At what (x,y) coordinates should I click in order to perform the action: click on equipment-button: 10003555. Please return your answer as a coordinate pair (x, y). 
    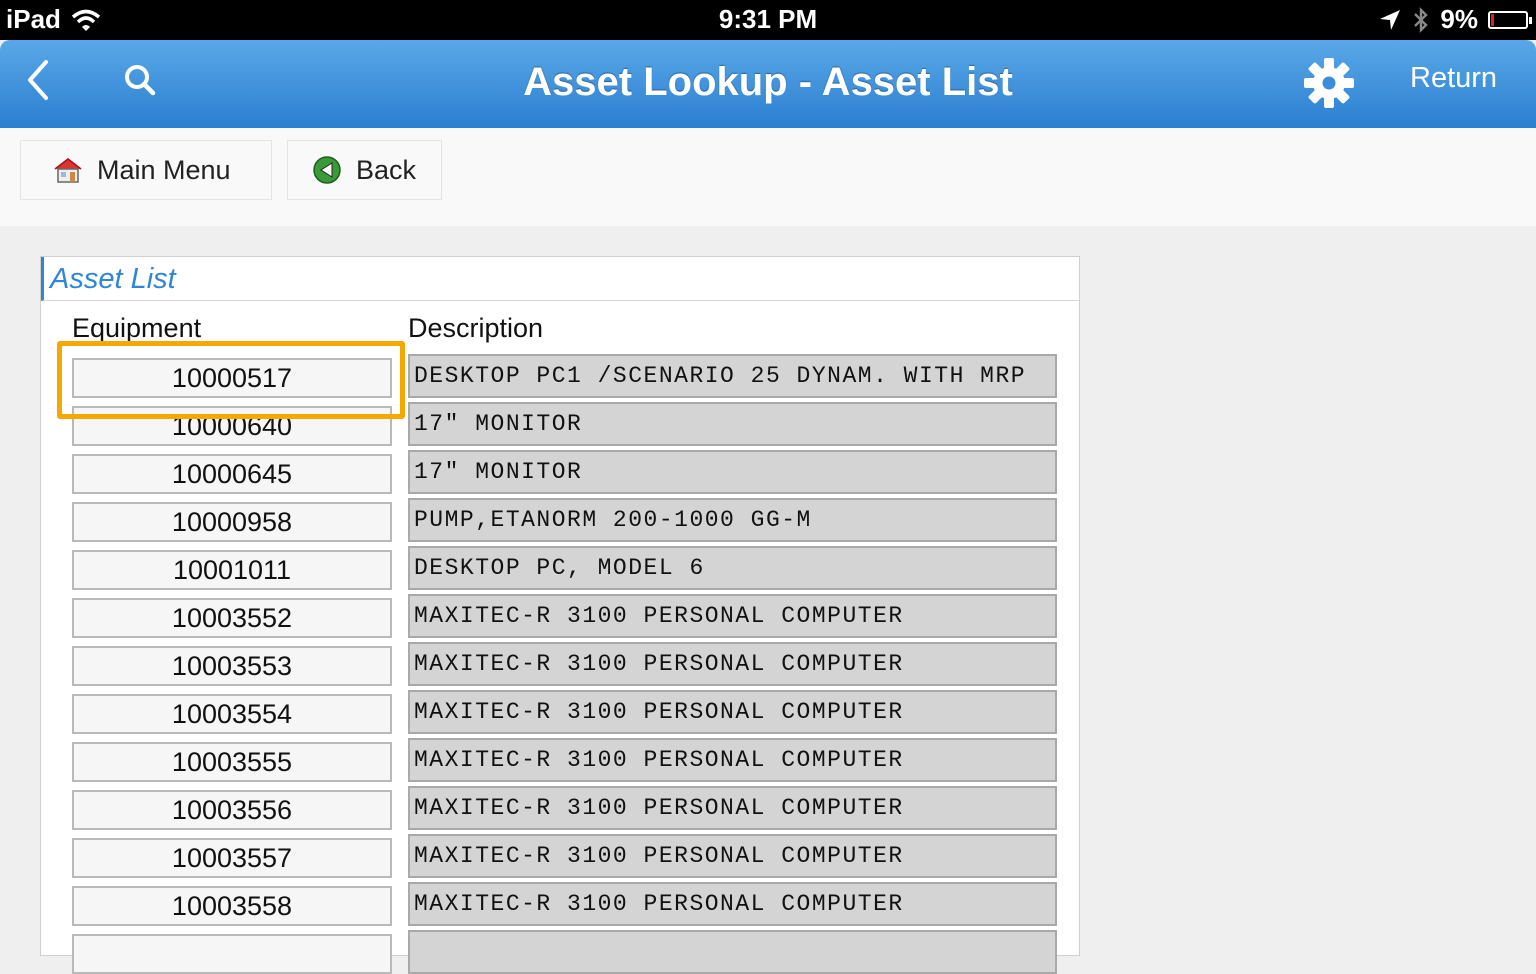
    Looking at the image, I should click on (232, 762).